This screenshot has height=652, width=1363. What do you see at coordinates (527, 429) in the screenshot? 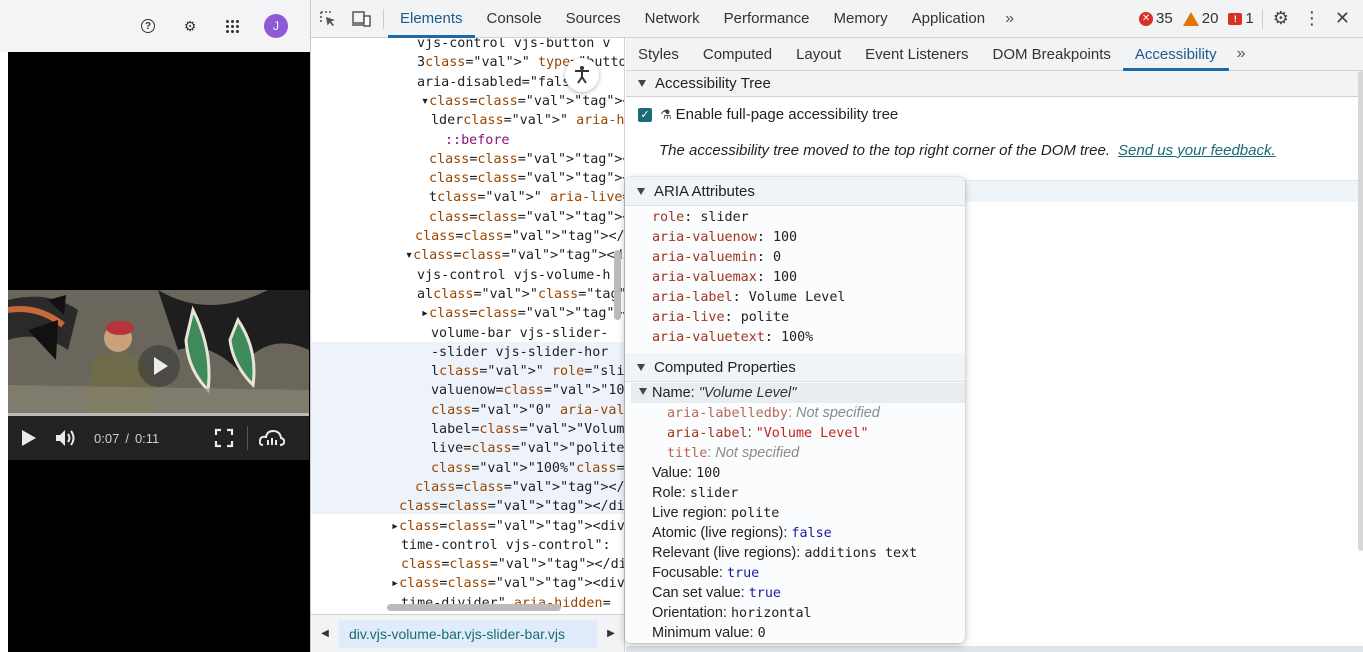
I see `dom-node-line: label=class="val">"Volume Level" a` at bounding box center [527, 429].